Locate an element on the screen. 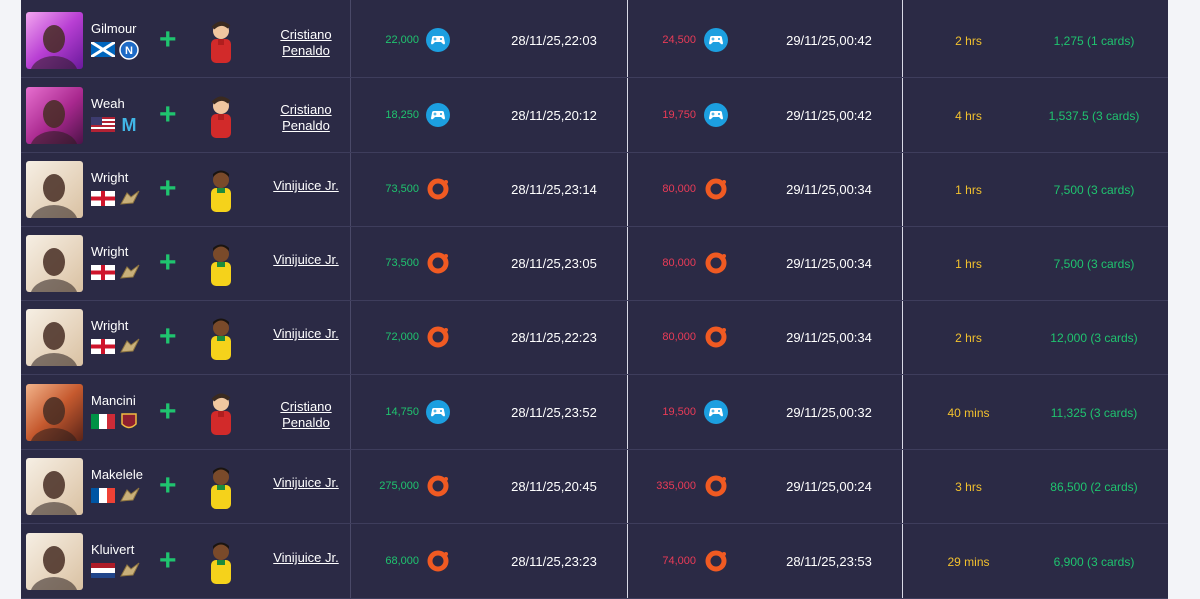 The height and width of the screenshot is (599, 1200). player-name: Weah is located at coordinates (108, 103).